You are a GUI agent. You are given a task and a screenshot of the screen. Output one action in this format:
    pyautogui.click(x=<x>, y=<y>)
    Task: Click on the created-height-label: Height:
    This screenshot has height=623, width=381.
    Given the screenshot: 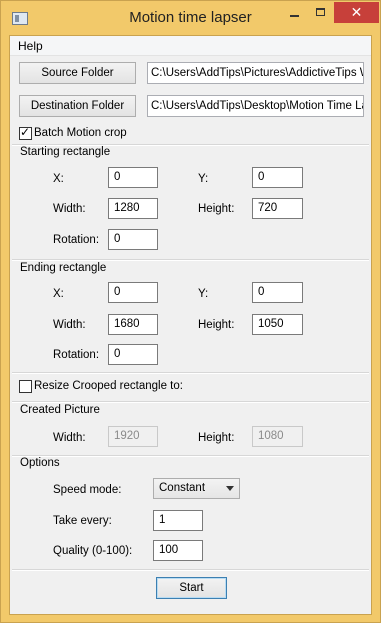 What is the action you would take?
    pyautogui.click(x=216, y=438)
    